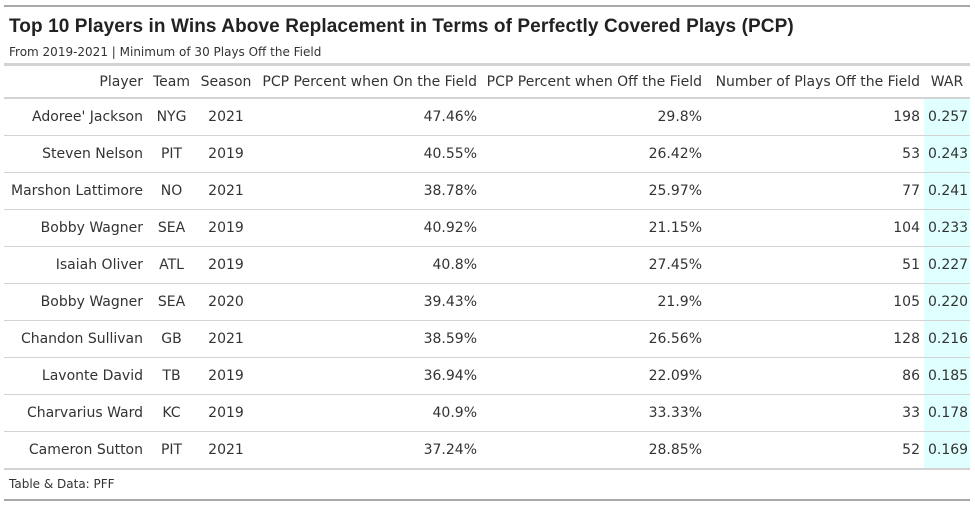 Image resolution: width=975 pixels, height=512 pixels. I want to click on cell-pcp-off: 29.8%, so click(593, 117).